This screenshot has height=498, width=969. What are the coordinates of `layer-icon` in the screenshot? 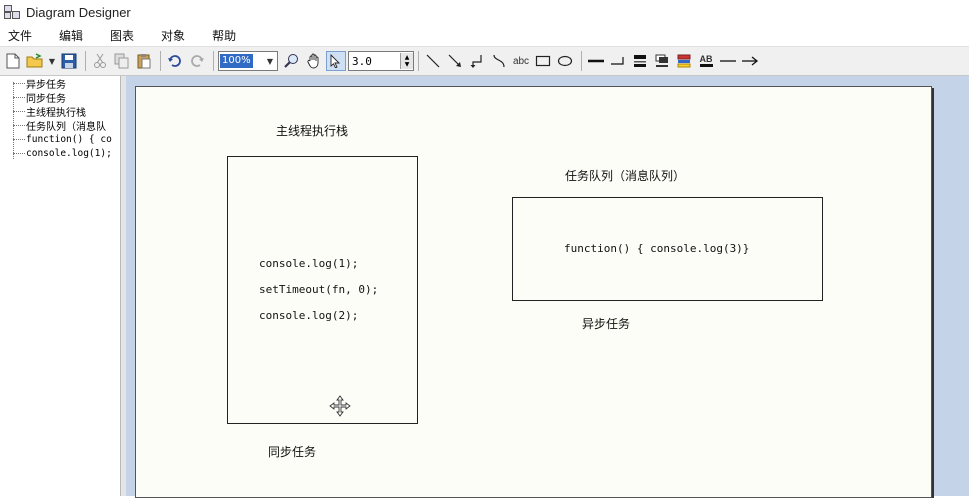 It's located at (684, 61).